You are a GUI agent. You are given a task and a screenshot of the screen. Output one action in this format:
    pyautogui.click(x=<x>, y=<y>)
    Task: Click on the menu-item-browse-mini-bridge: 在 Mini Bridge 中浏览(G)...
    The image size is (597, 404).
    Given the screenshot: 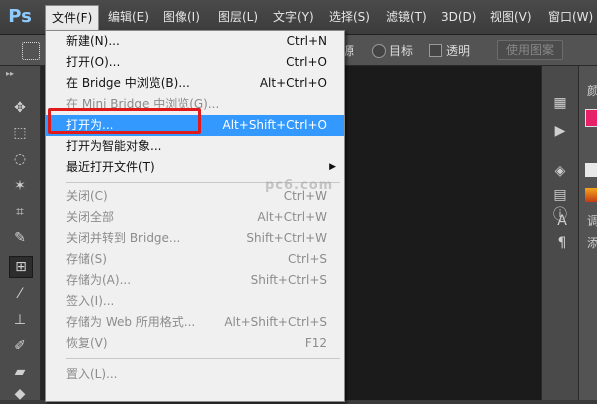 What is the action you would take?
    pyautogui.click(x=195, y=104)
    